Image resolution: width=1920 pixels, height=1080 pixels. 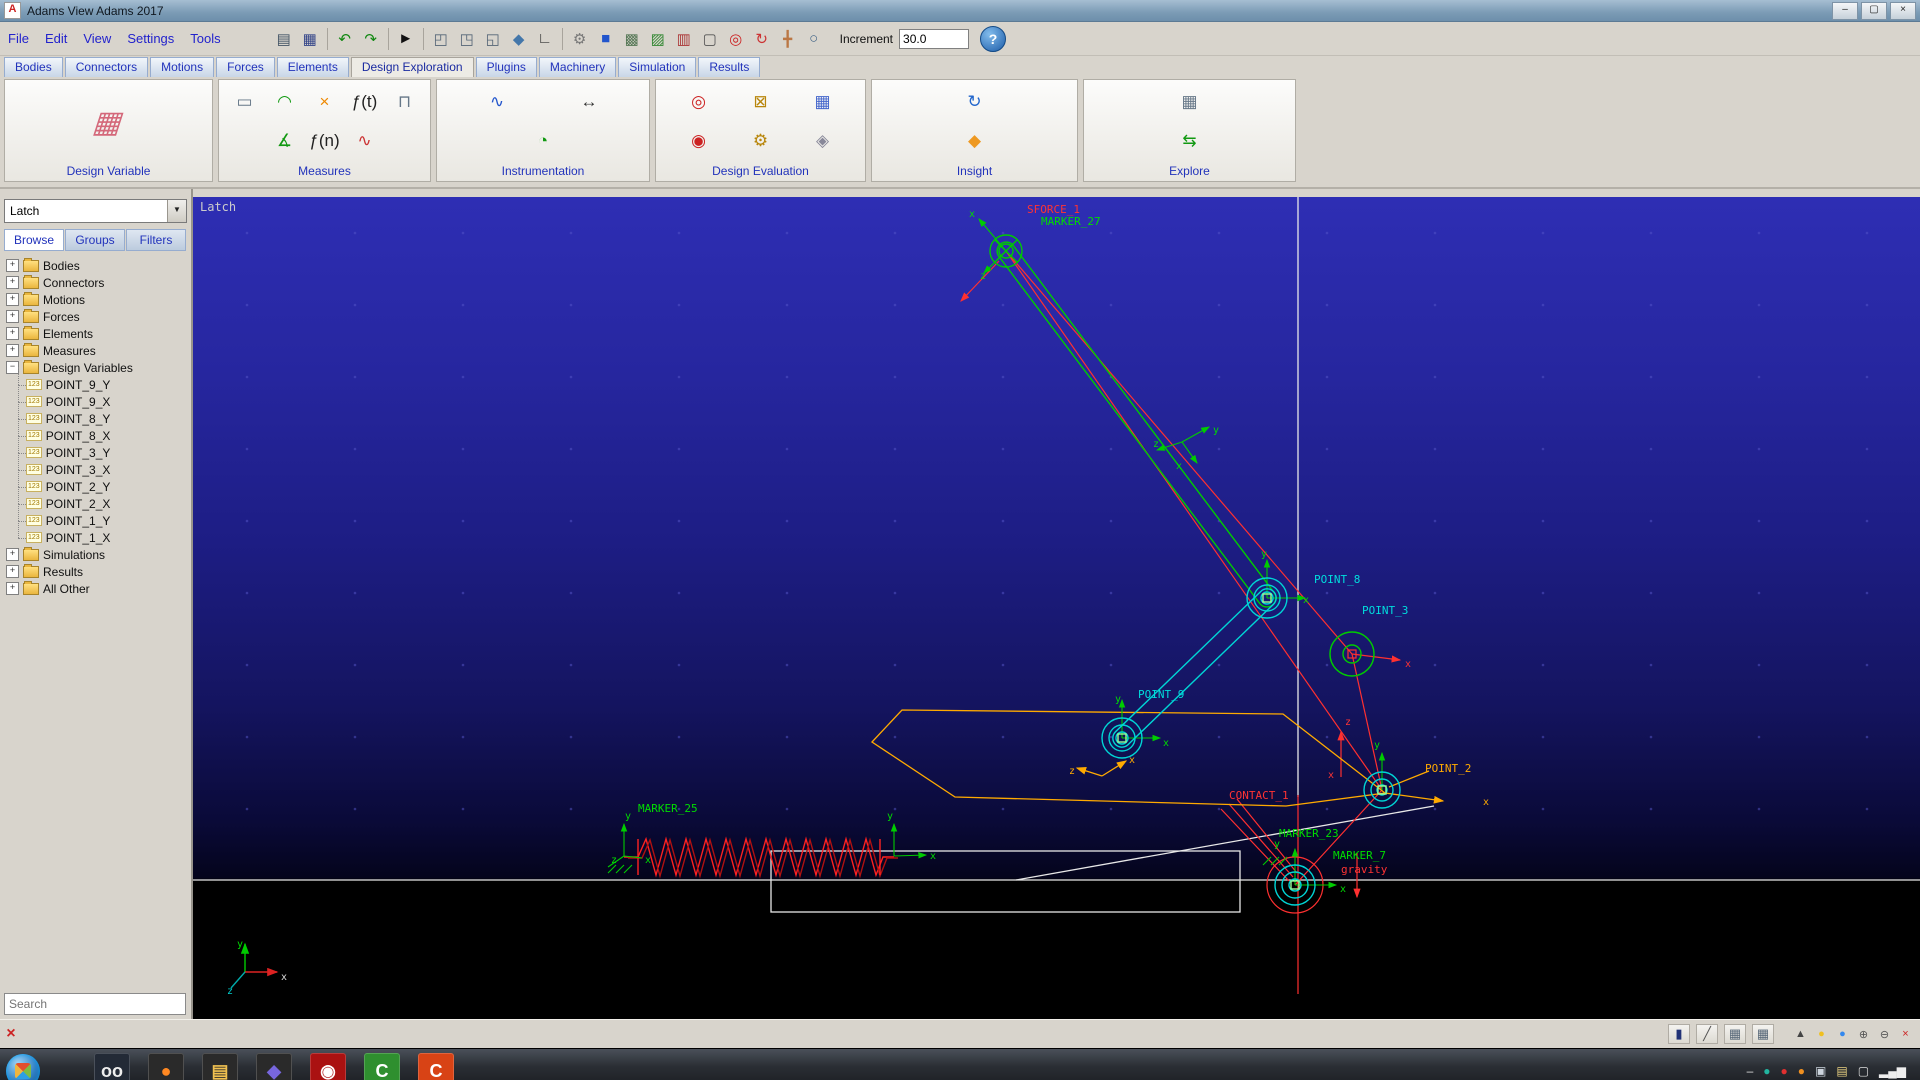 I want to click on strip-chart-icon: ∿, so click(x=365, y=141).